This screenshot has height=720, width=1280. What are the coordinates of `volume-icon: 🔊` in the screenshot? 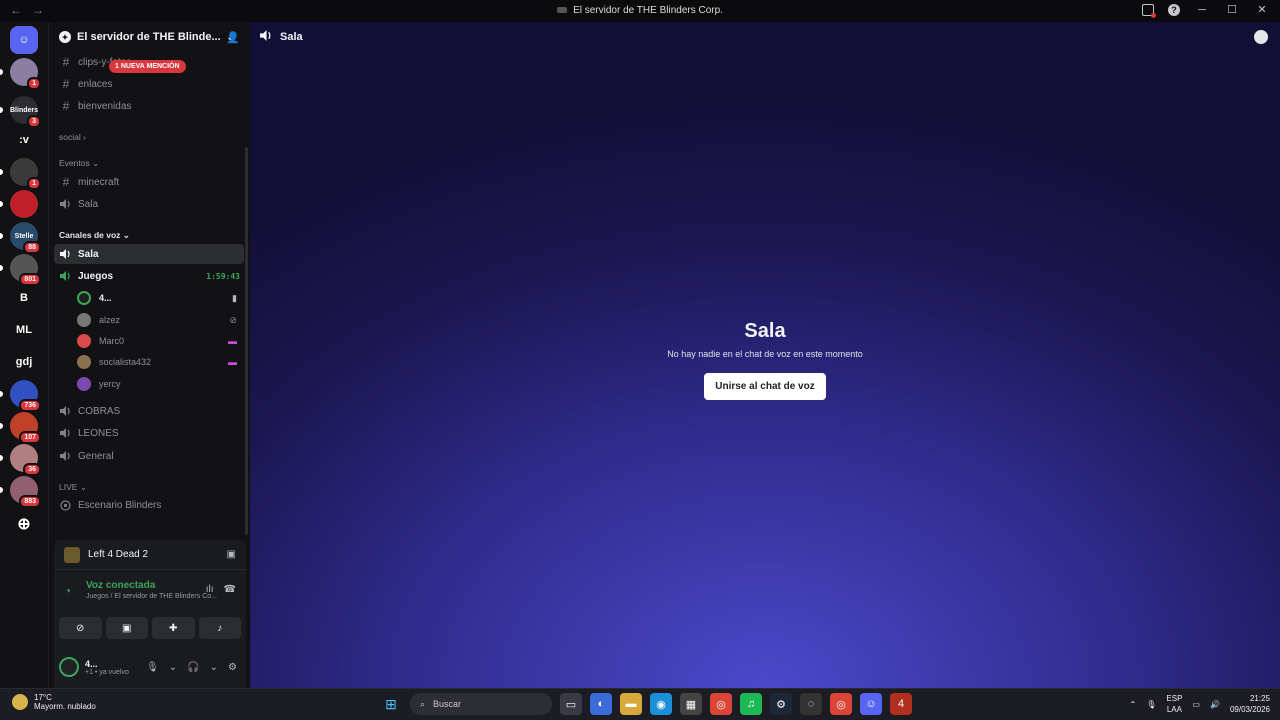 It's located at (1215, 704).